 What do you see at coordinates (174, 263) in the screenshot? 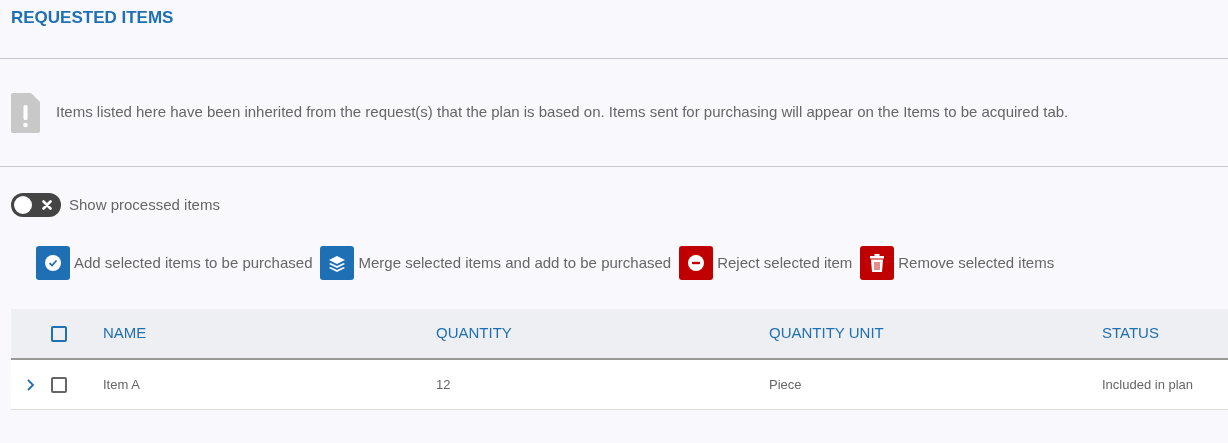
I see `add-items-button: Add selected items to be purchased` at bounding box center [174, 263].